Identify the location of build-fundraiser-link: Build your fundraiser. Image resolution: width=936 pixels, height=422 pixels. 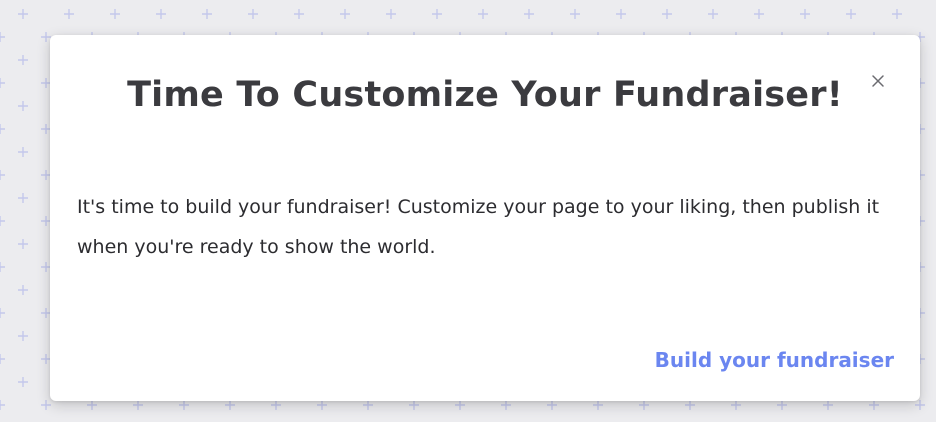
(774, 360).